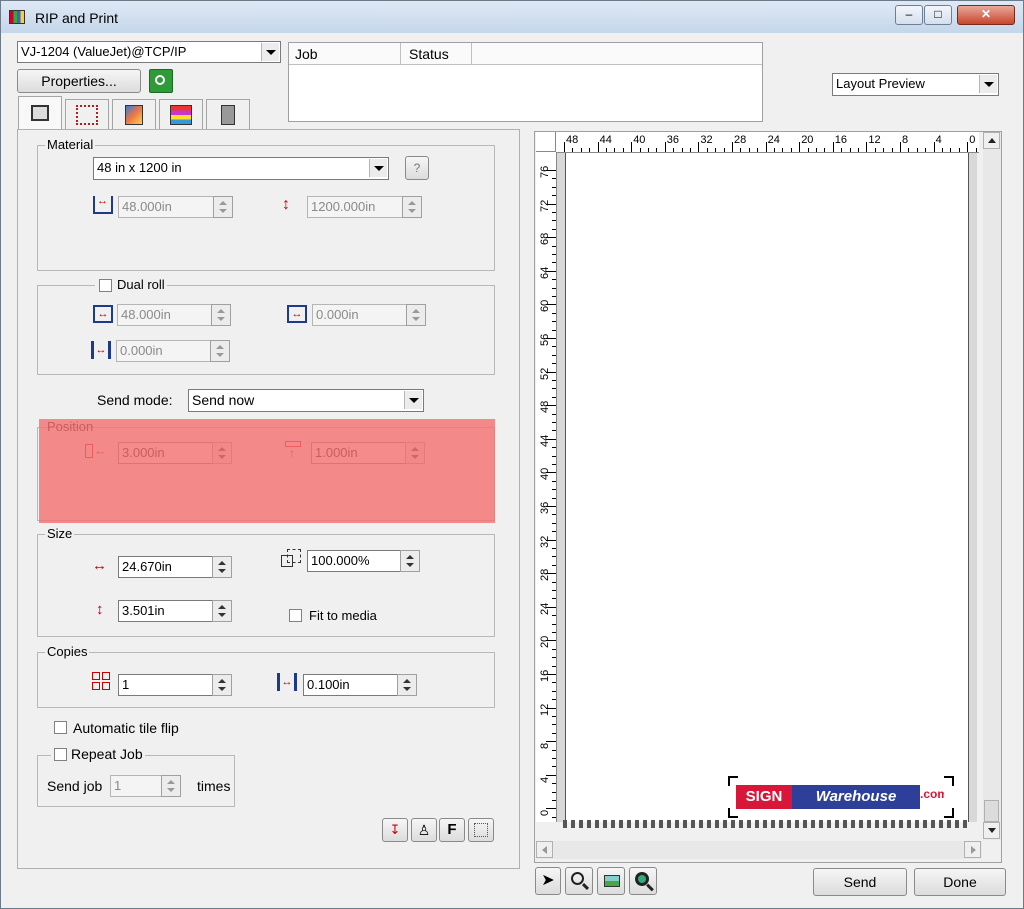  Describe the element at coordinates (544, 849) in the screenshot. I see `scroll-left-button` at that location.